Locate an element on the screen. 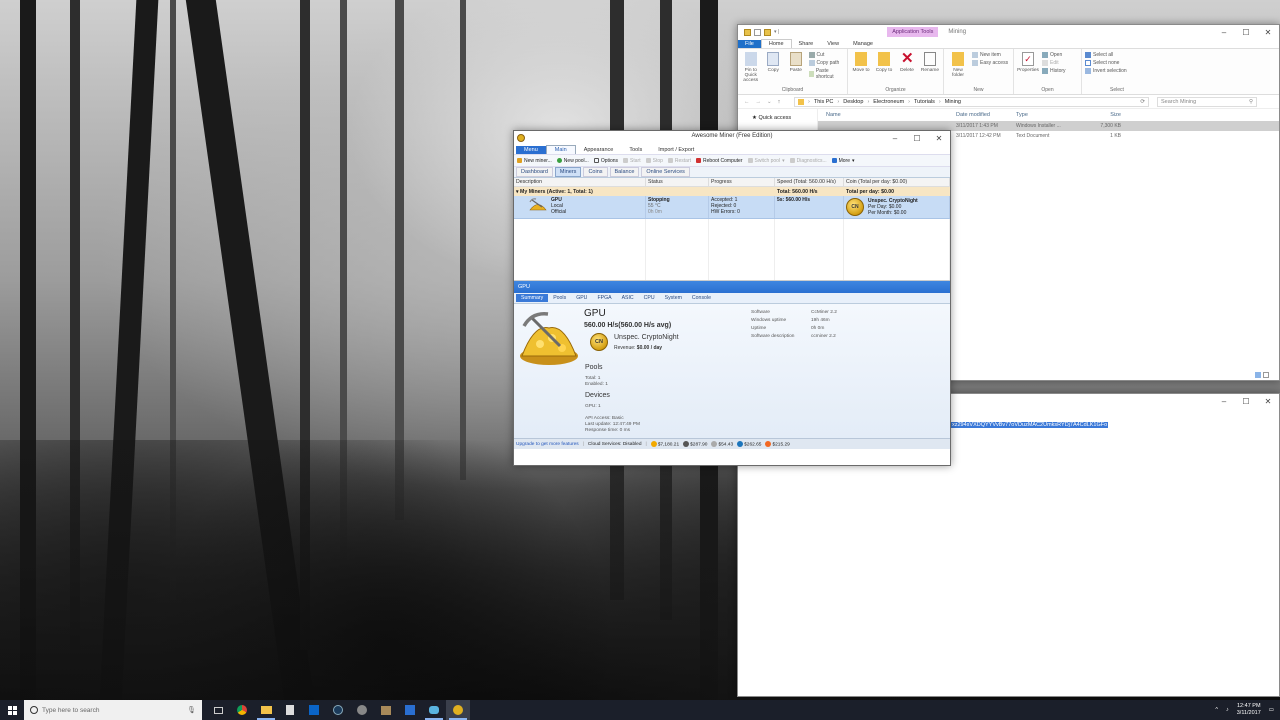  notifications-icon: ▭ is located at coordinates (1271, 710).